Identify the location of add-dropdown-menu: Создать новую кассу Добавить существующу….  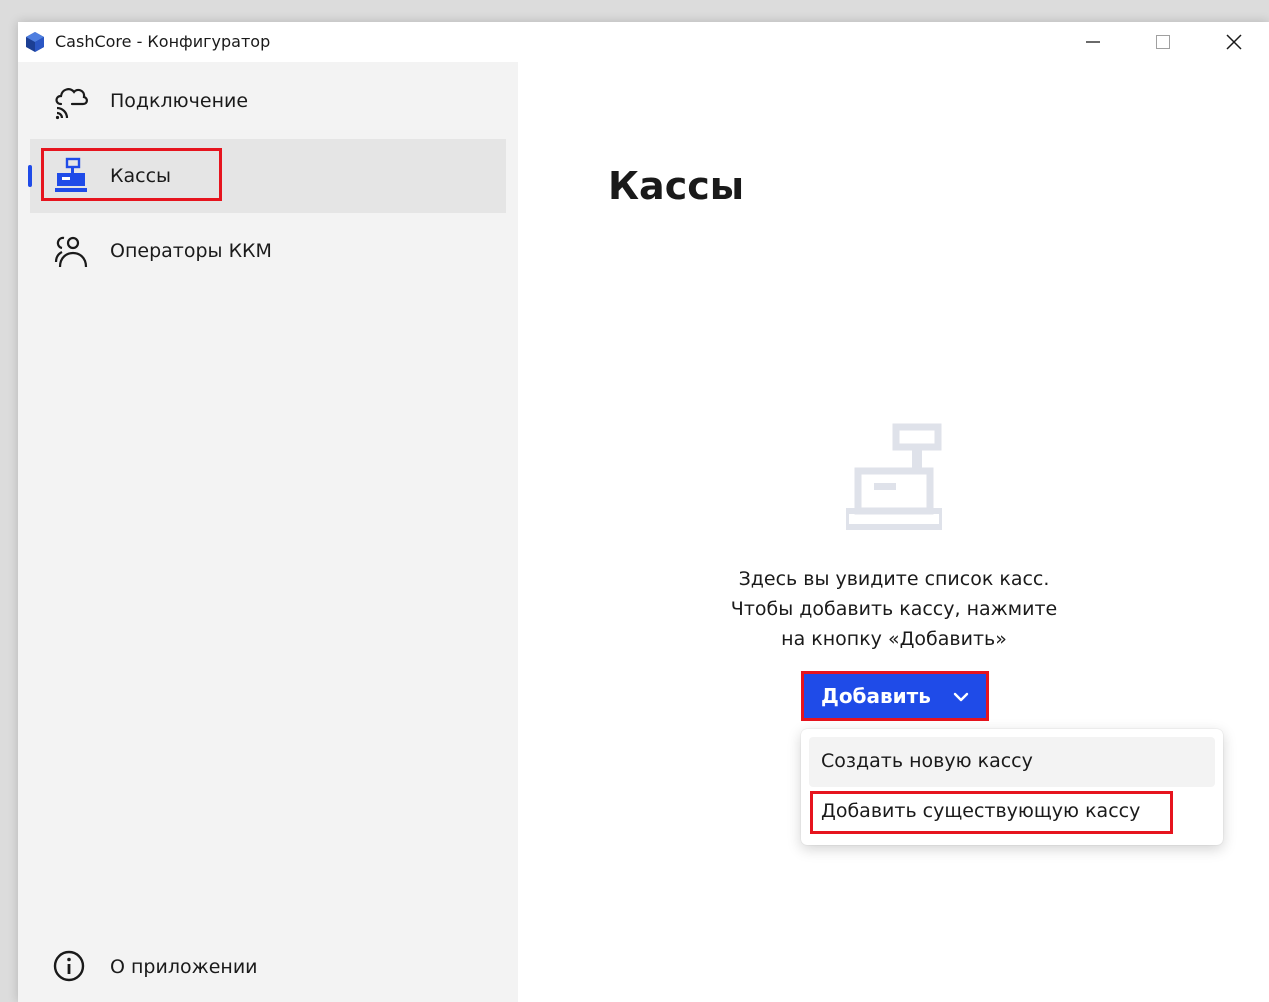
(1012, 787).